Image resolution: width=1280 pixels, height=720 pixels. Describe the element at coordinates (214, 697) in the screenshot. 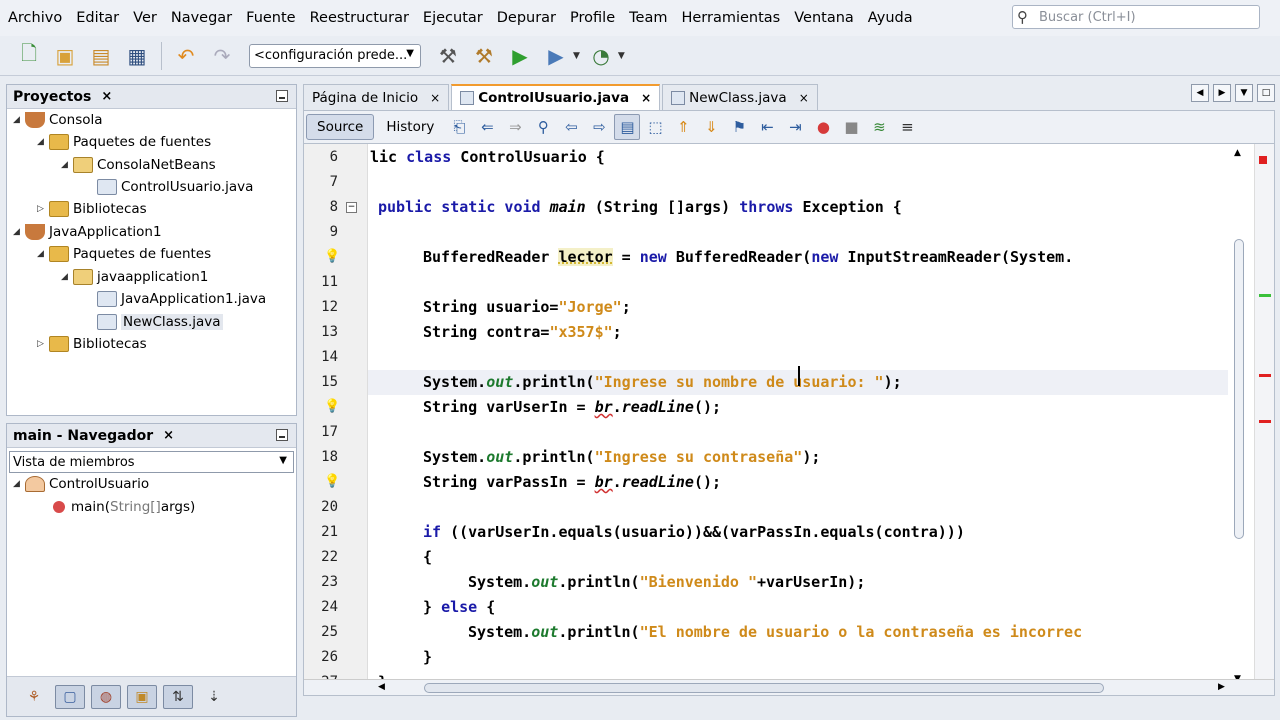

I see `sort-by-source-icon: ⇣` at that location.